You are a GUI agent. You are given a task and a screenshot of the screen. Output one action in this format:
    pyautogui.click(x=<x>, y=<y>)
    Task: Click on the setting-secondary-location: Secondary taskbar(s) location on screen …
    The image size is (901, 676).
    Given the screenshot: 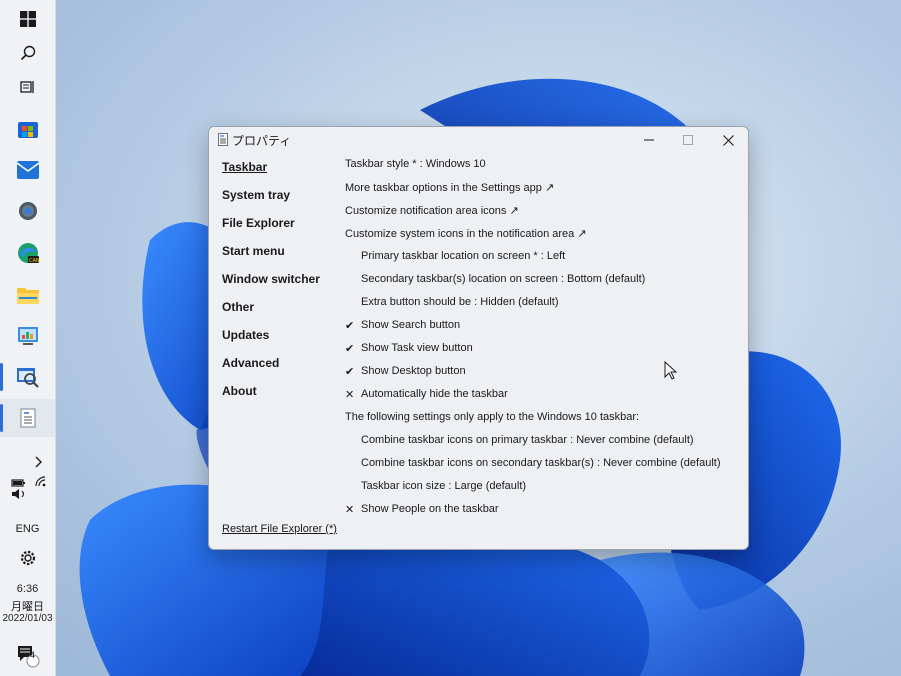 What is the action you would take?
    pyautogui.click(x=503, y=279)
    